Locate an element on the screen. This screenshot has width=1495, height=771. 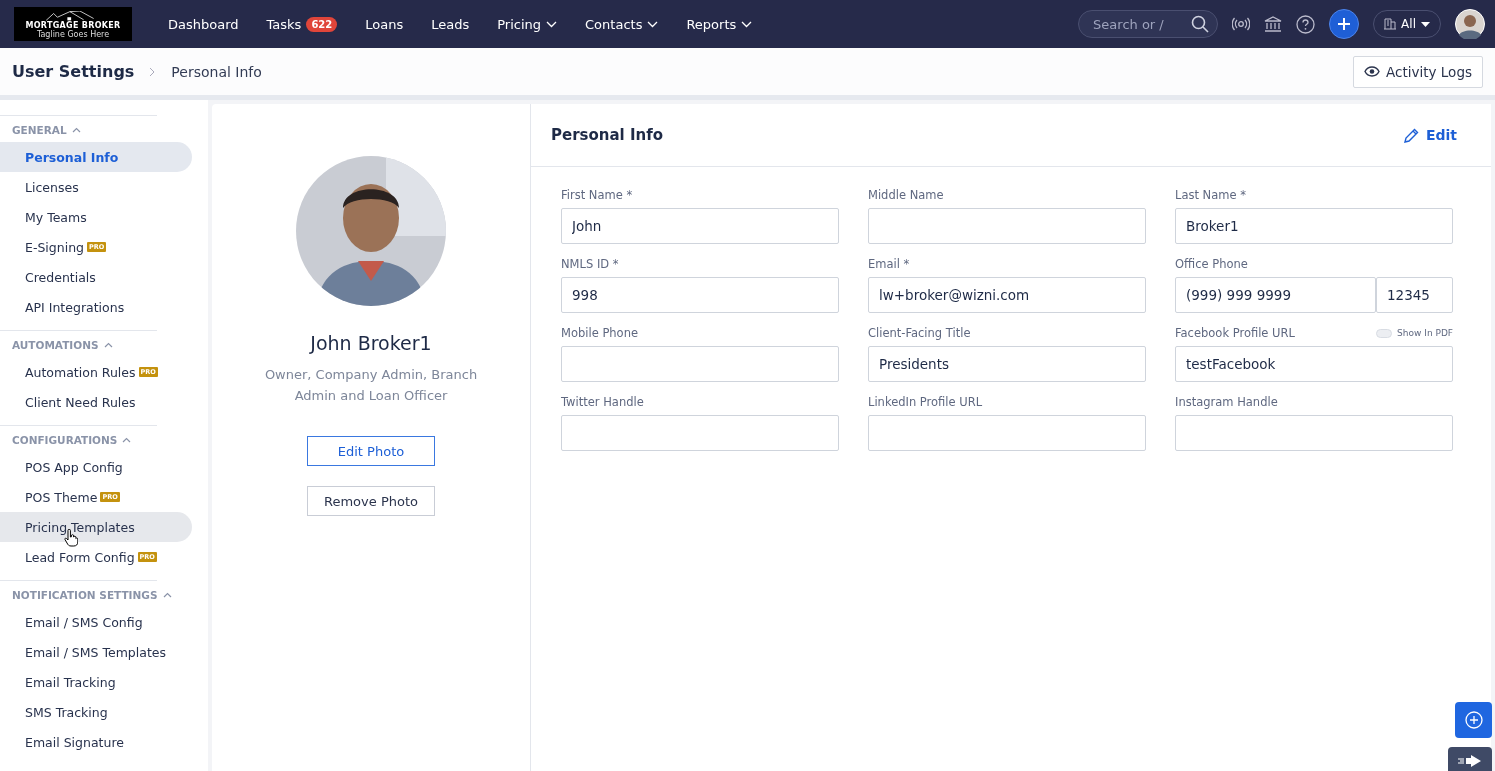
caret-icon is located at coordinates (1425, 24).